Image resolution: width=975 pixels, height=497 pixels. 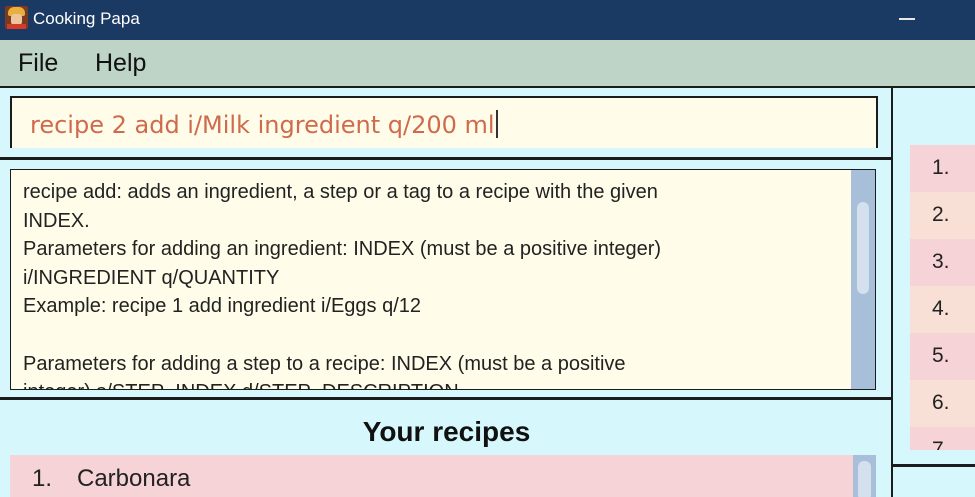 I want to click on recipe-scrollbar, so click(x=864, y=476).